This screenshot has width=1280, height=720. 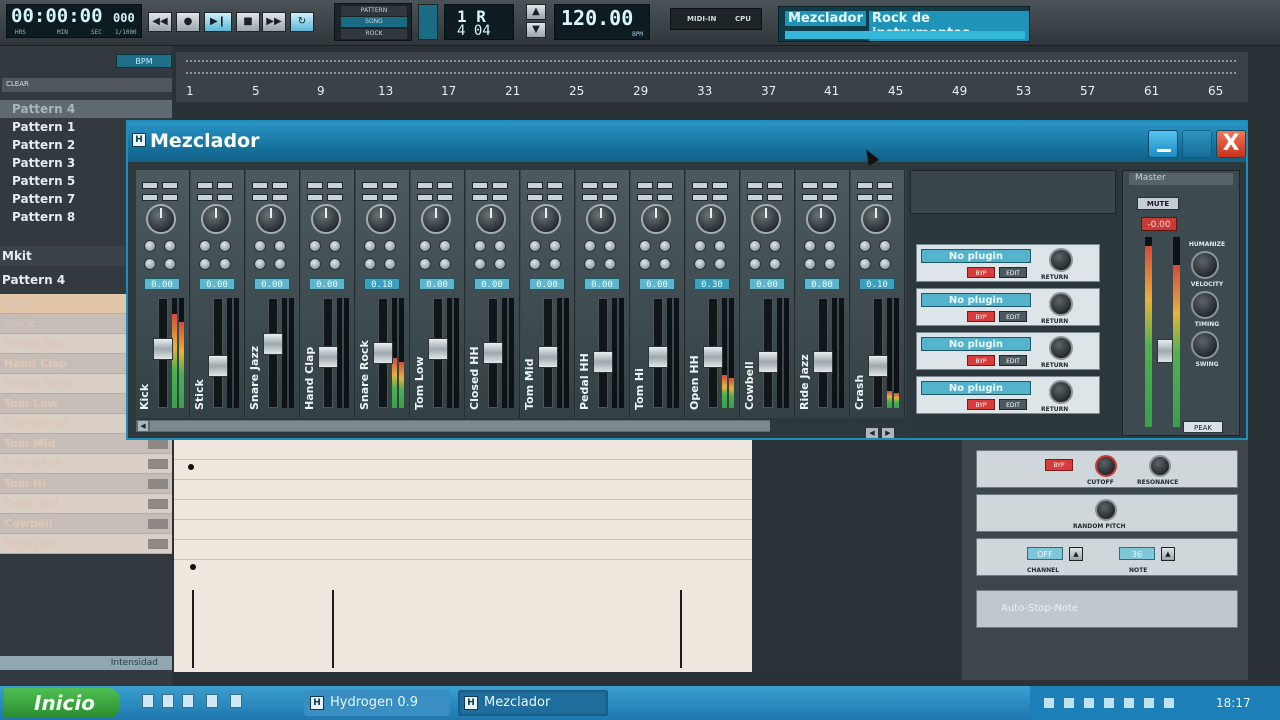 I want to click on maximize-button, so click(x=1197, y=144).